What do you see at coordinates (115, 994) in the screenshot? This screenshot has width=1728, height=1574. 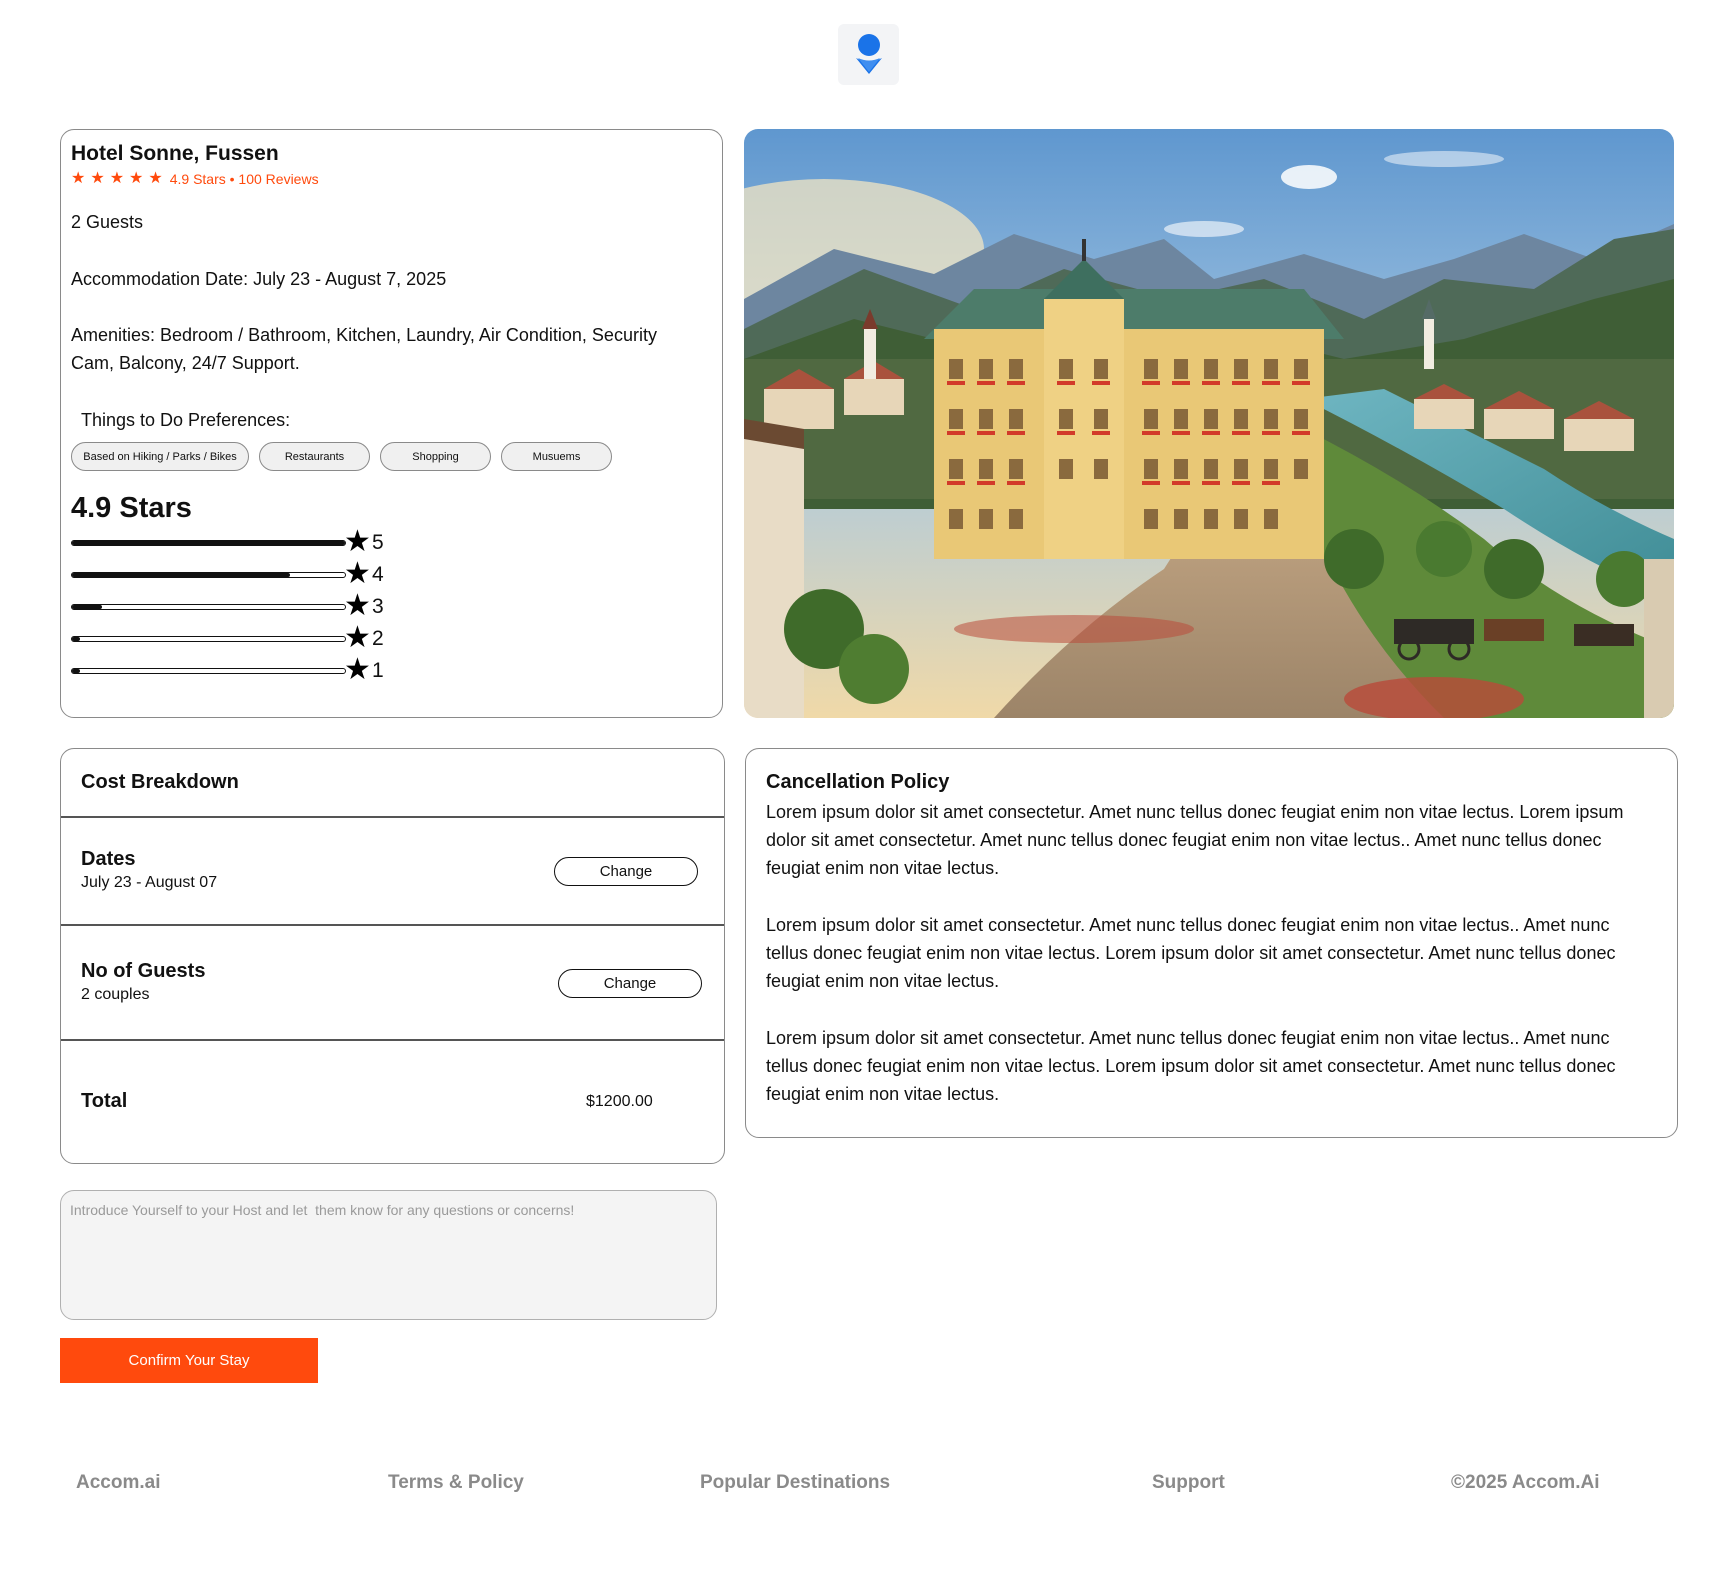 I see `guests-value: 2 couples` at bounding box center [115, 994].